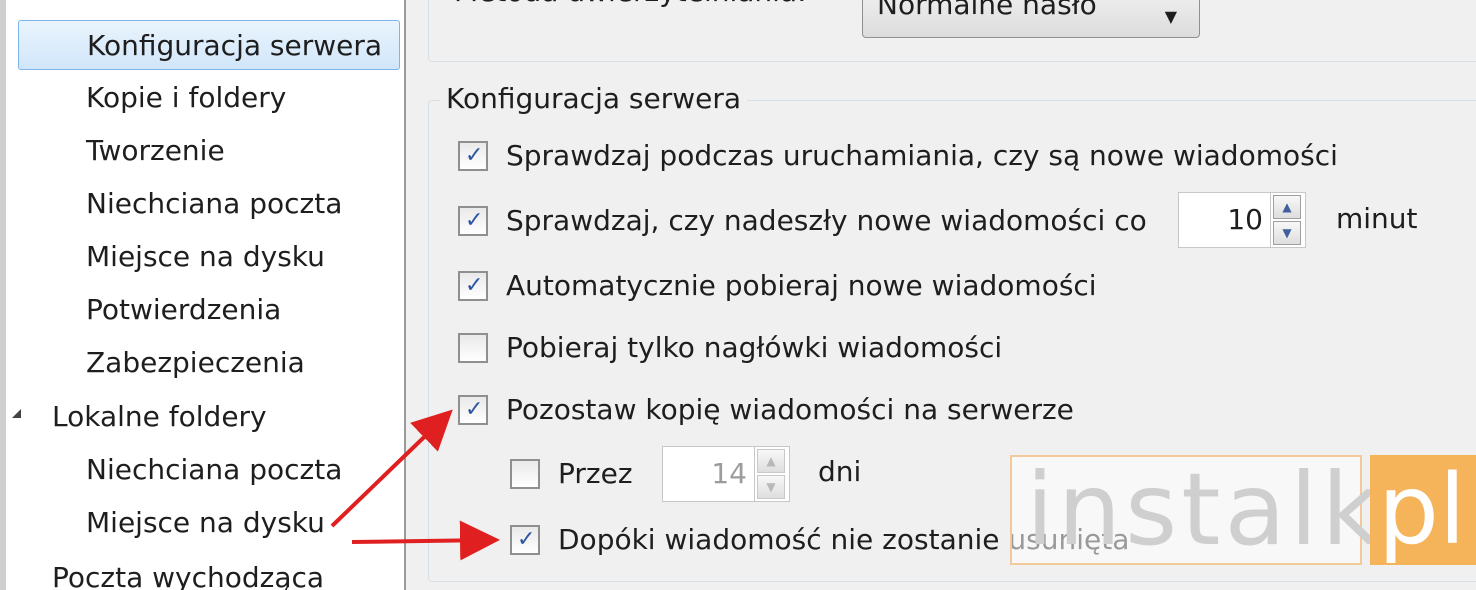 This screenshot has height=590, width=1476. Describe the element at coordinates (16, 413) in the screenshot. I see `expanded-triangle-icon` at that location.